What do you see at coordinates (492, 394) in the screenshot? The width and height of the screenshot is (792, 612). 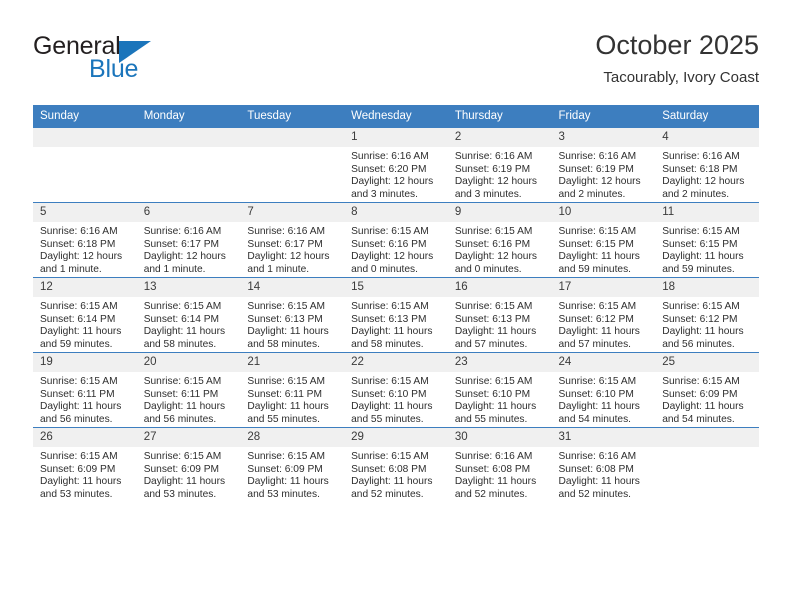 I see `sunset-text: Sunset: 6:10 PM` at bounding box center [492, 394].